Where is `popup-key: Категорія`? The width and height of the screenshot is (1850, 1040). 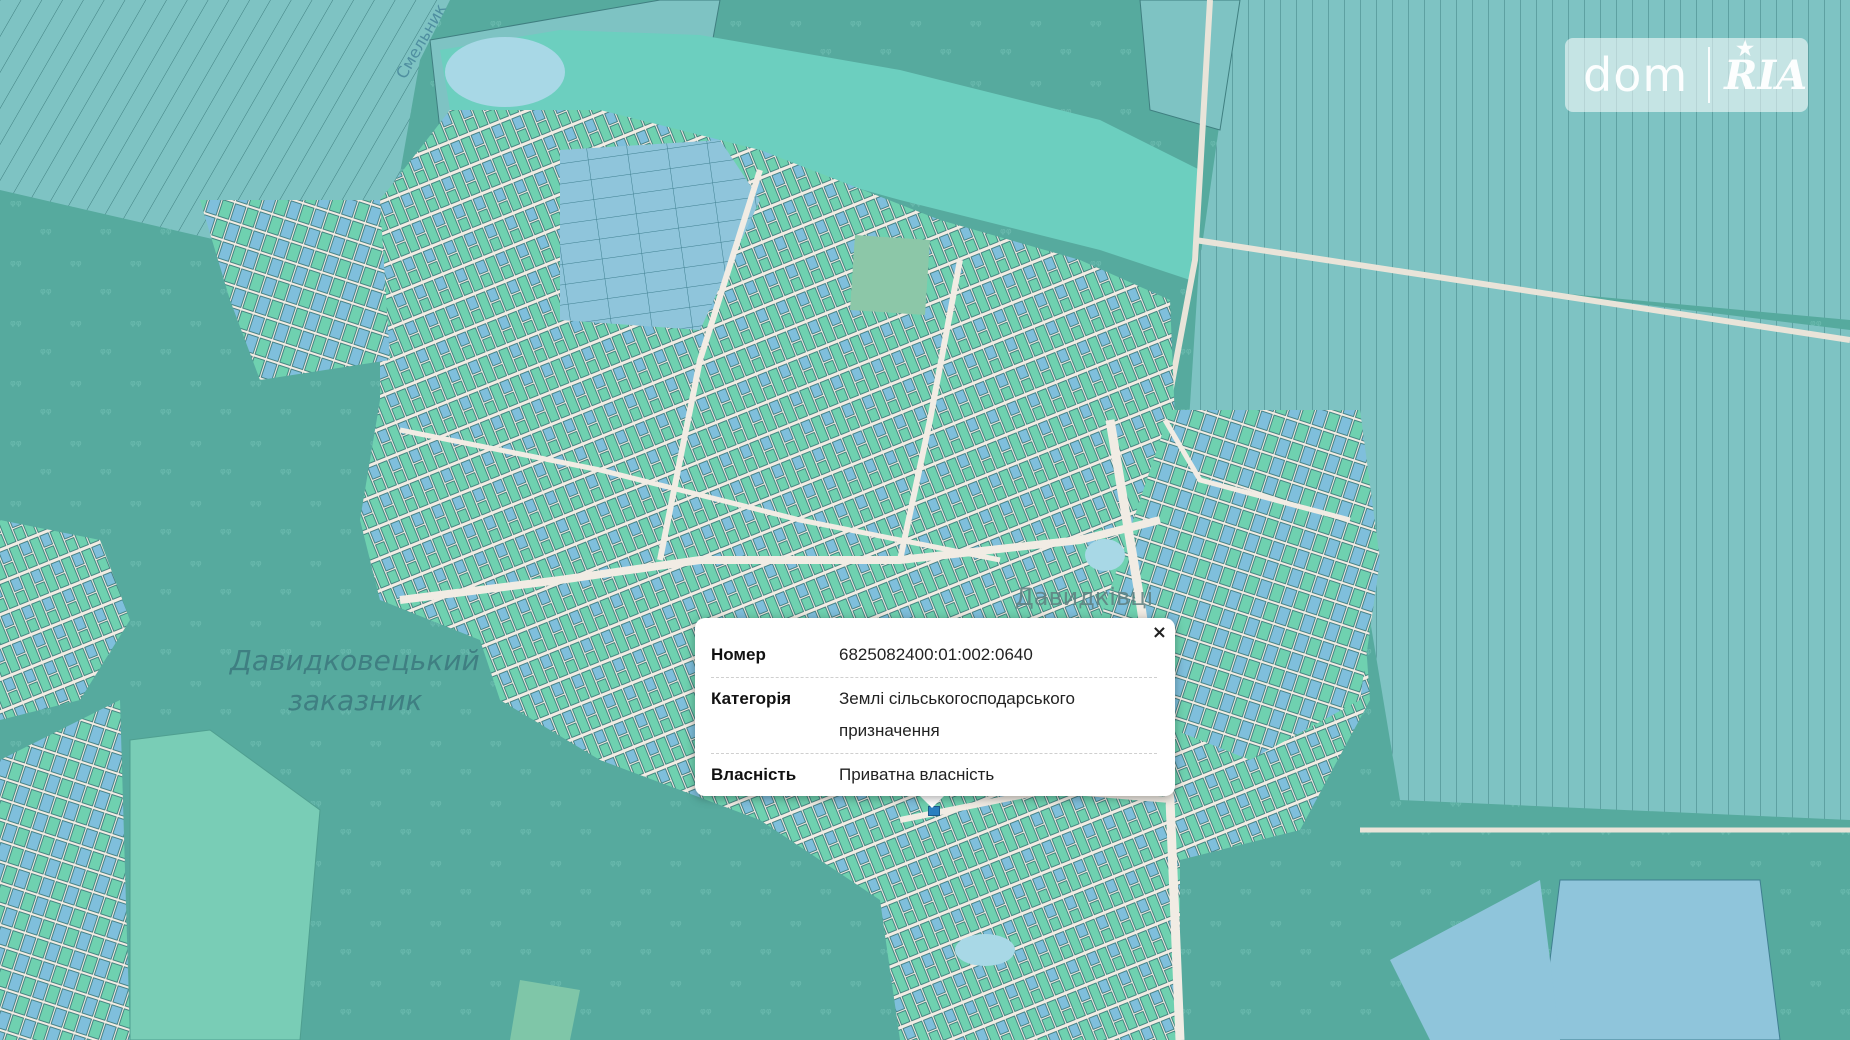
popup-key: Категорія is located at coordinates (751, 698).